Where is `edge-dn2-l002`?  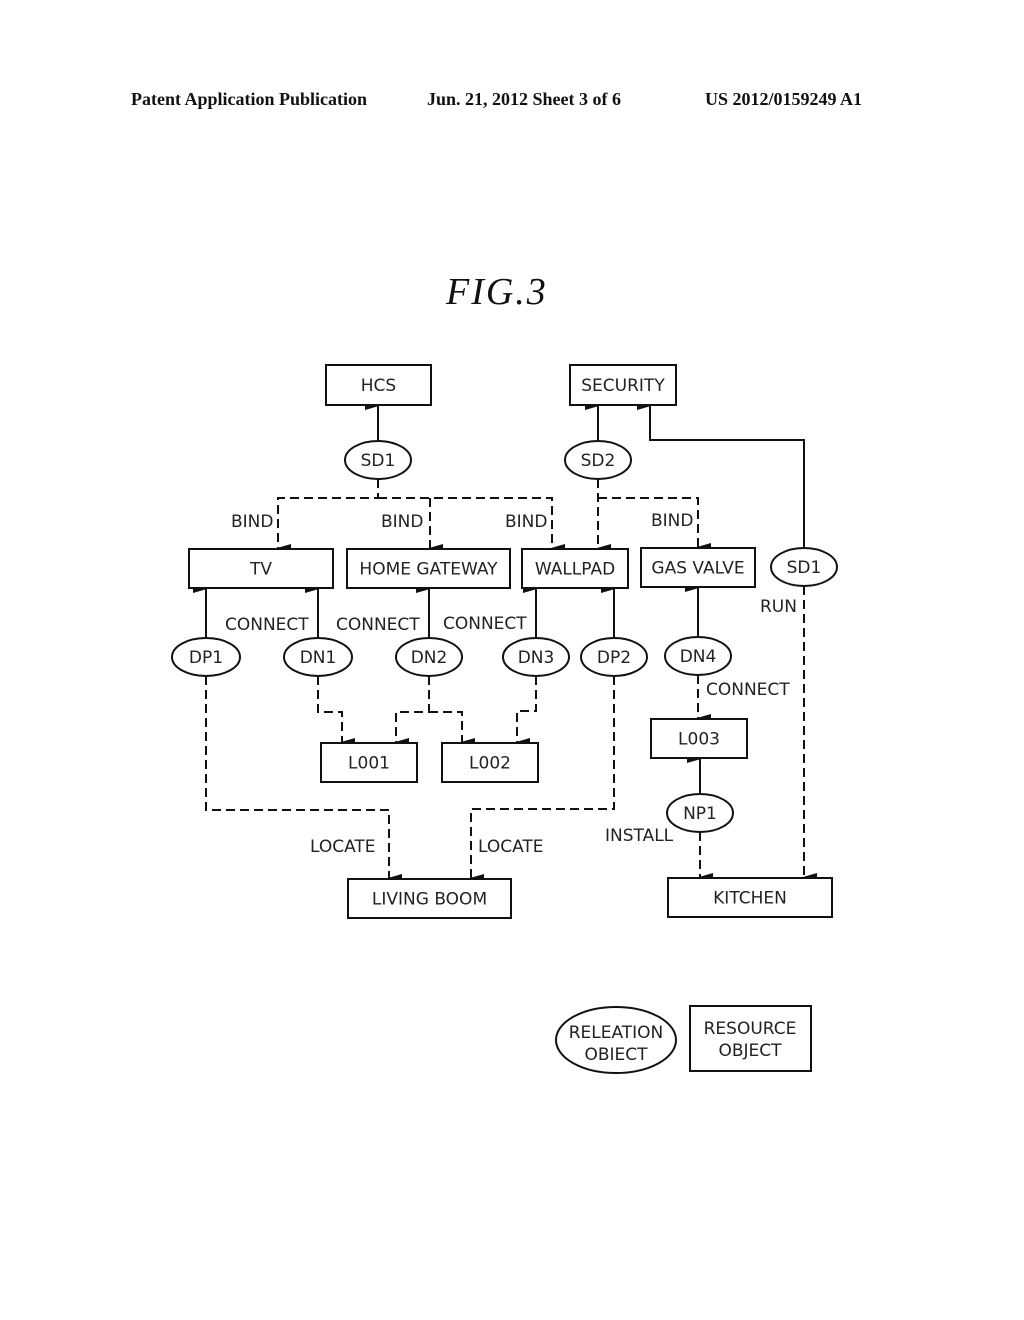
edge-dn2-l002 is located at coordinates (452, 728).